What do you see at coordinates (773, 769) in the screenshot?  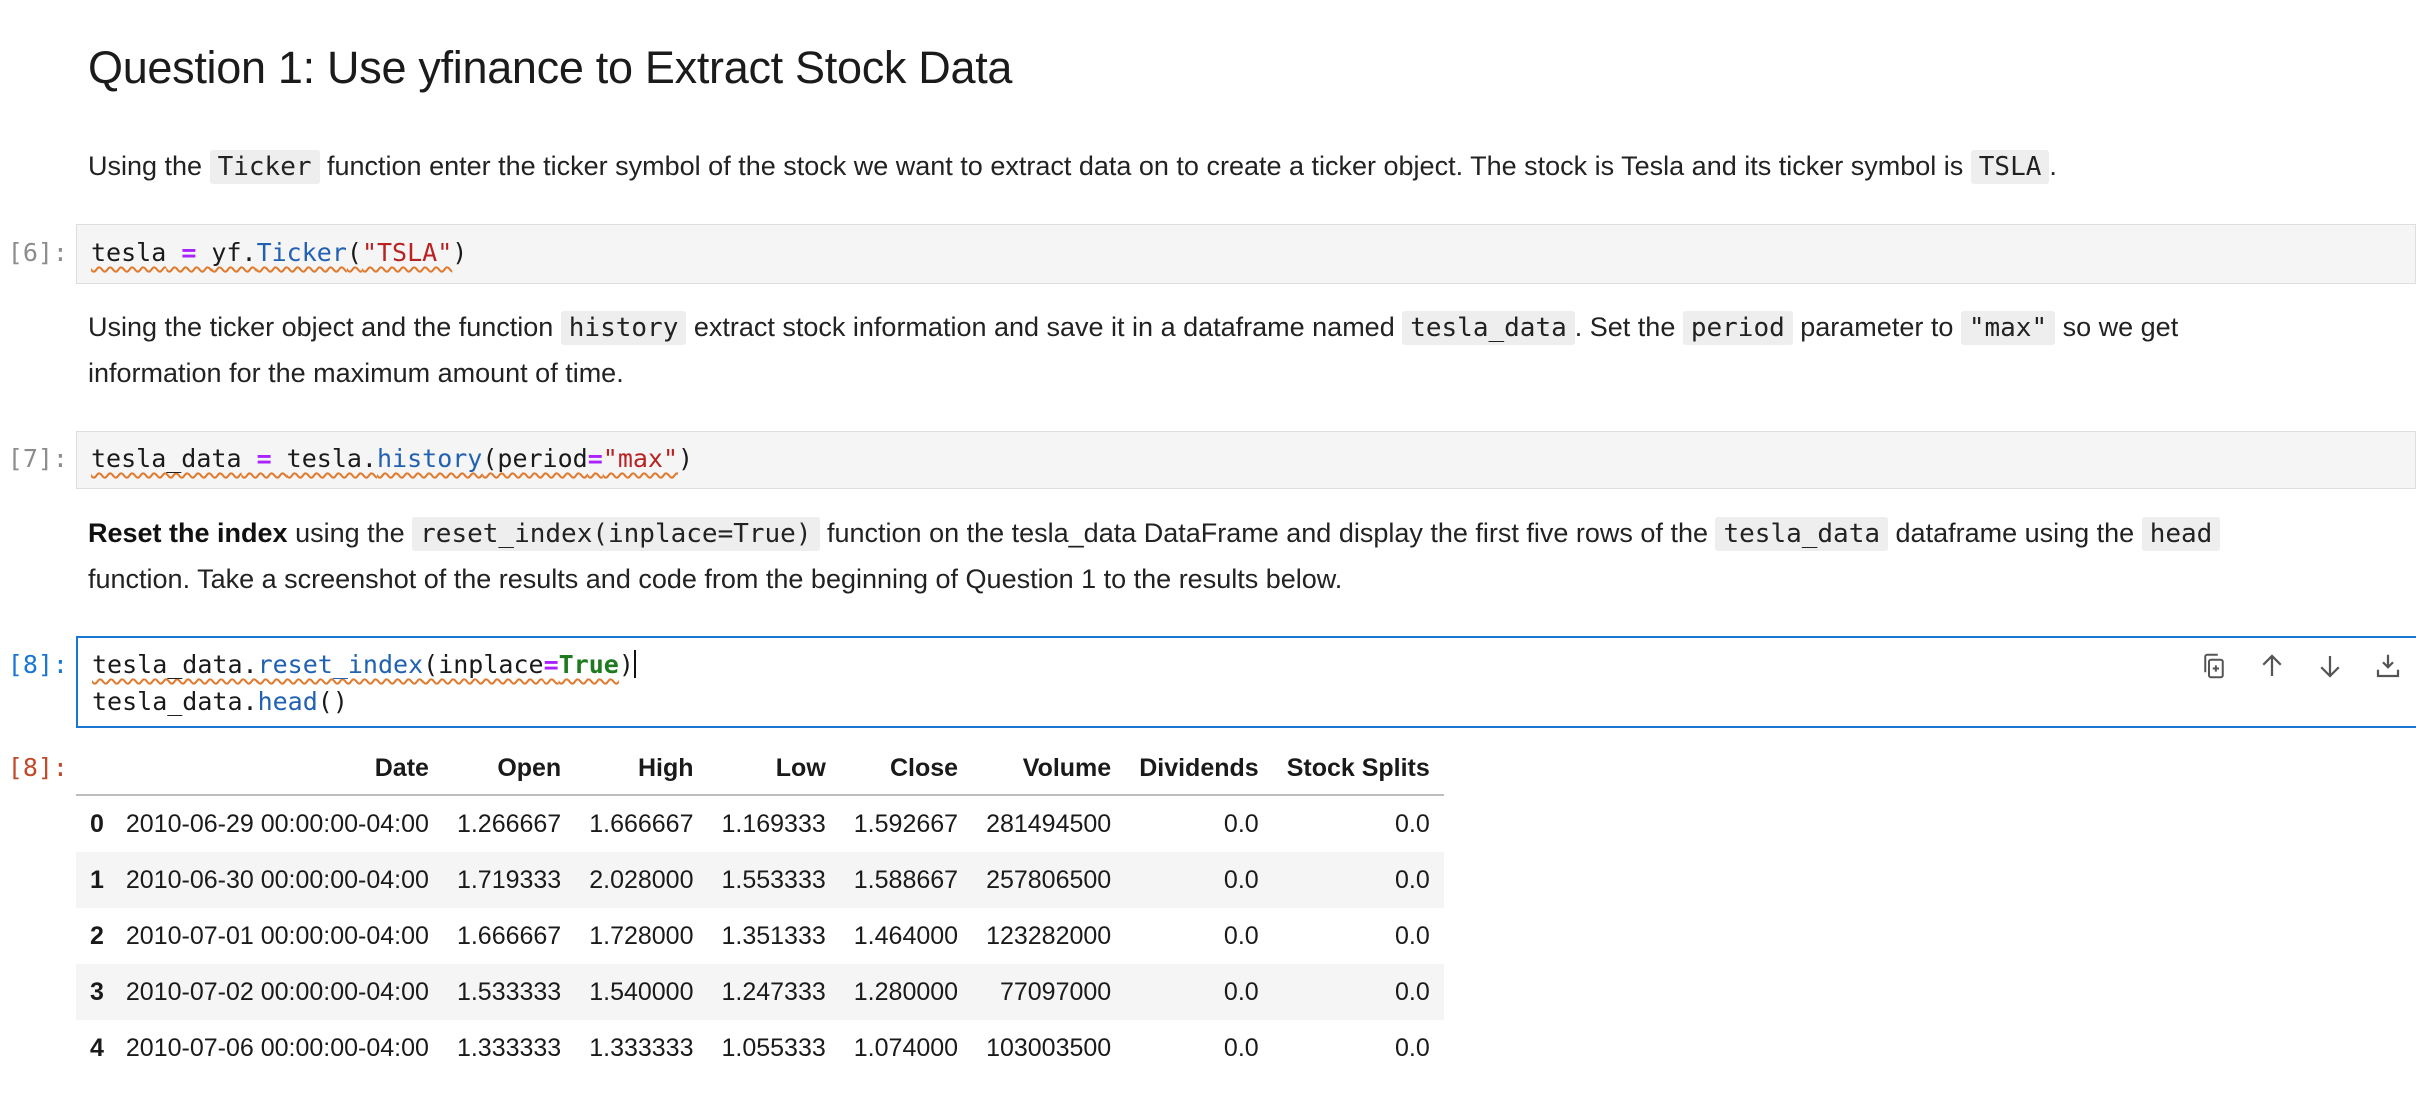 I see `column-header: Low` at bounding box center [773, 769].